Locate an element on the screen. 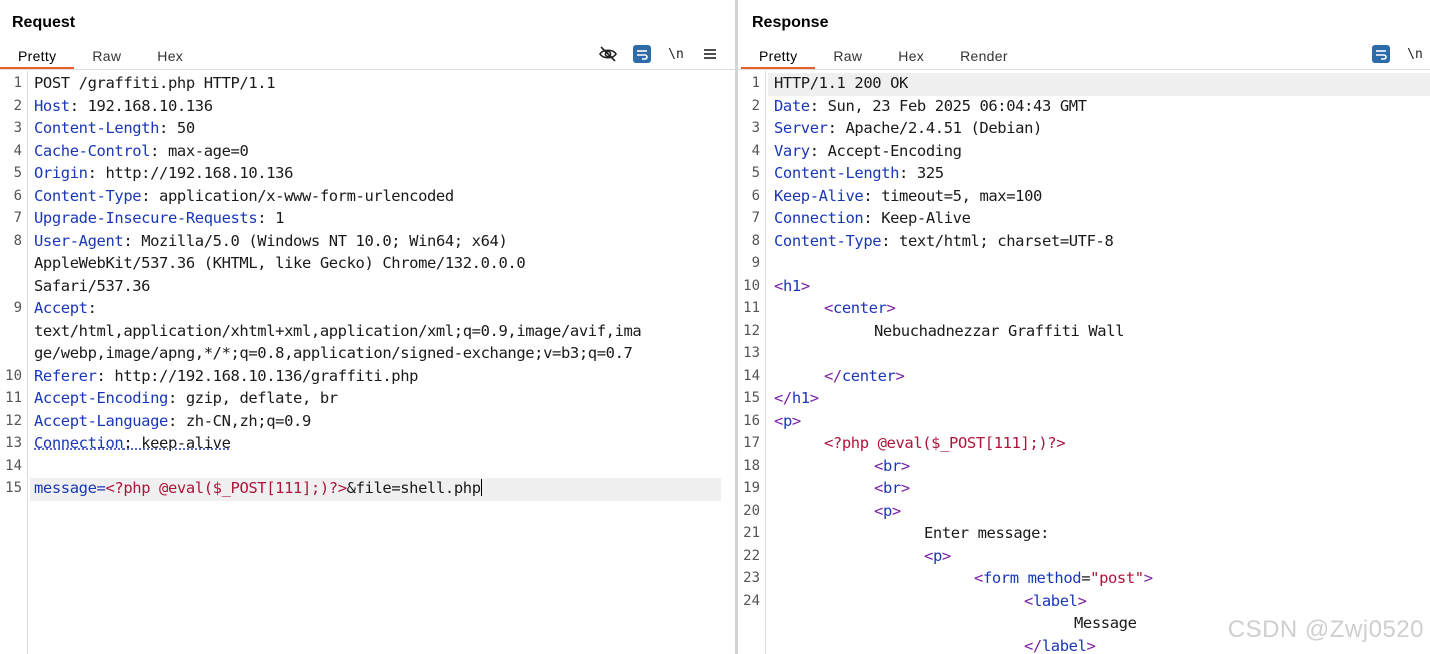 The image size is (1430, 654). response-title: Response is located at coordinates (790, 22).